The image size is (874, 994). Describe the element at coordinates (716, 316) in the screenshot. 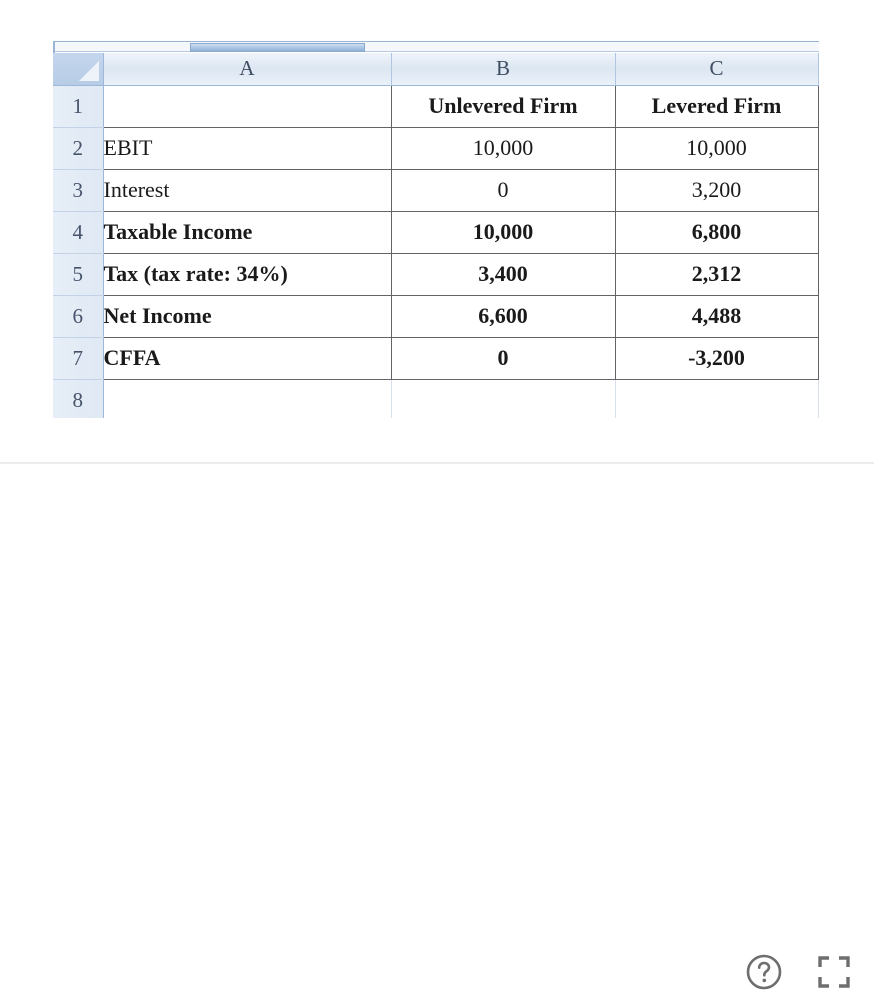

I see `cell-c6: 4,488` at that location.